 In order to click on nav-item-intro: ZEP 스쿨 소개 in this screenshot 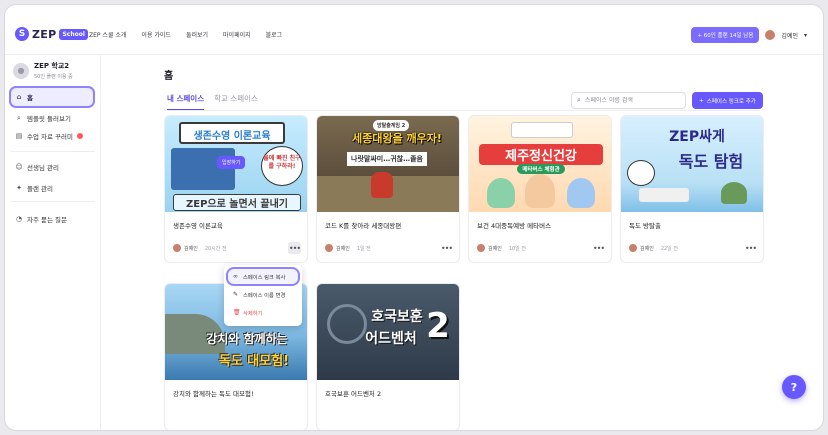, I will do `click(107, 34)`.